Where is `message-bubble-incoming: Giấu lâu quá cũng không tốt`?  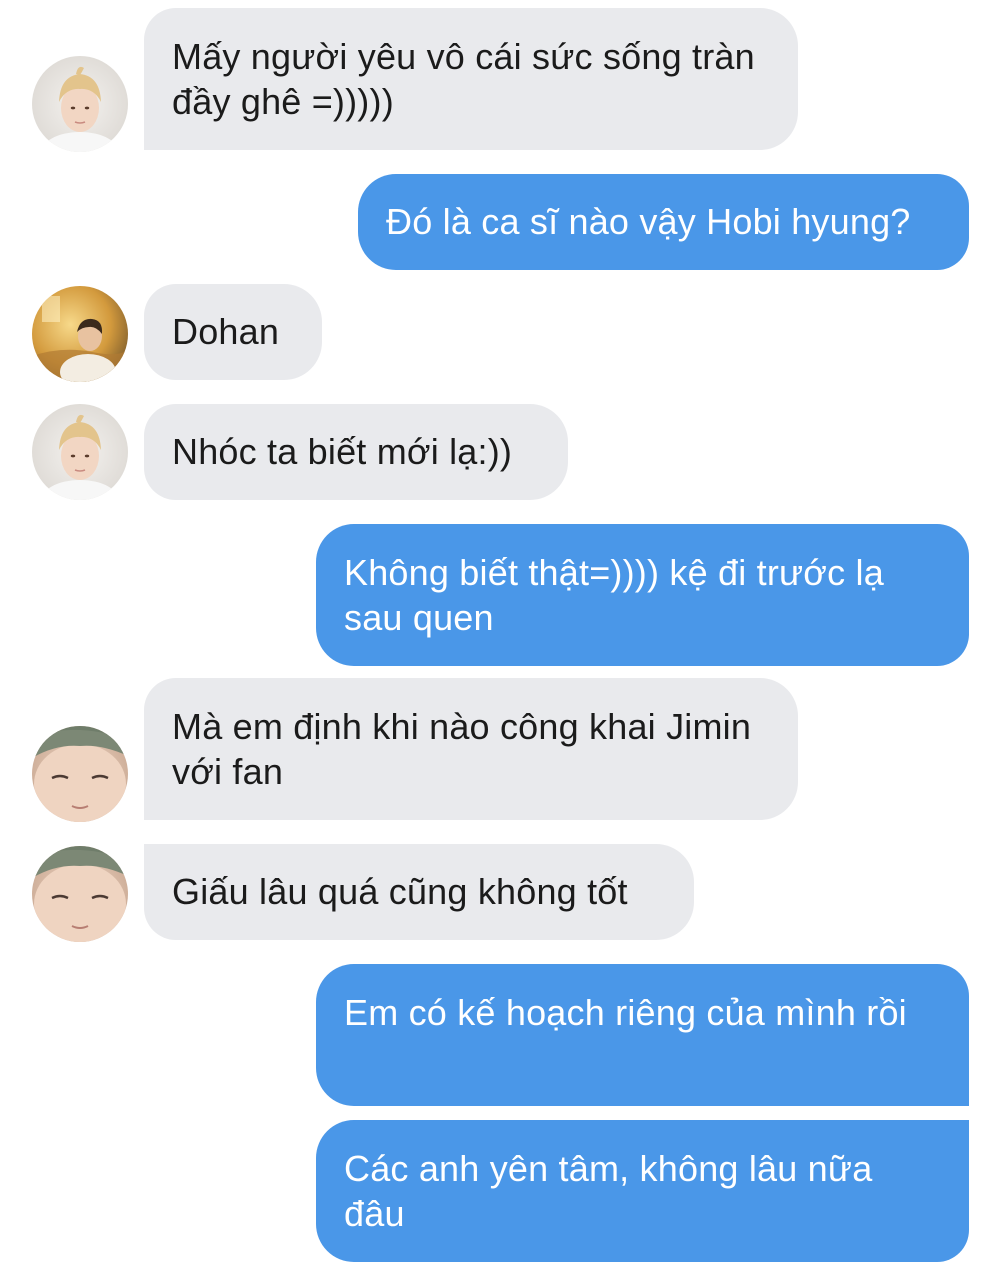 message-bubble-incoming: Giấu lâu quá cũng không tốt is located at coordinates (419, 892).